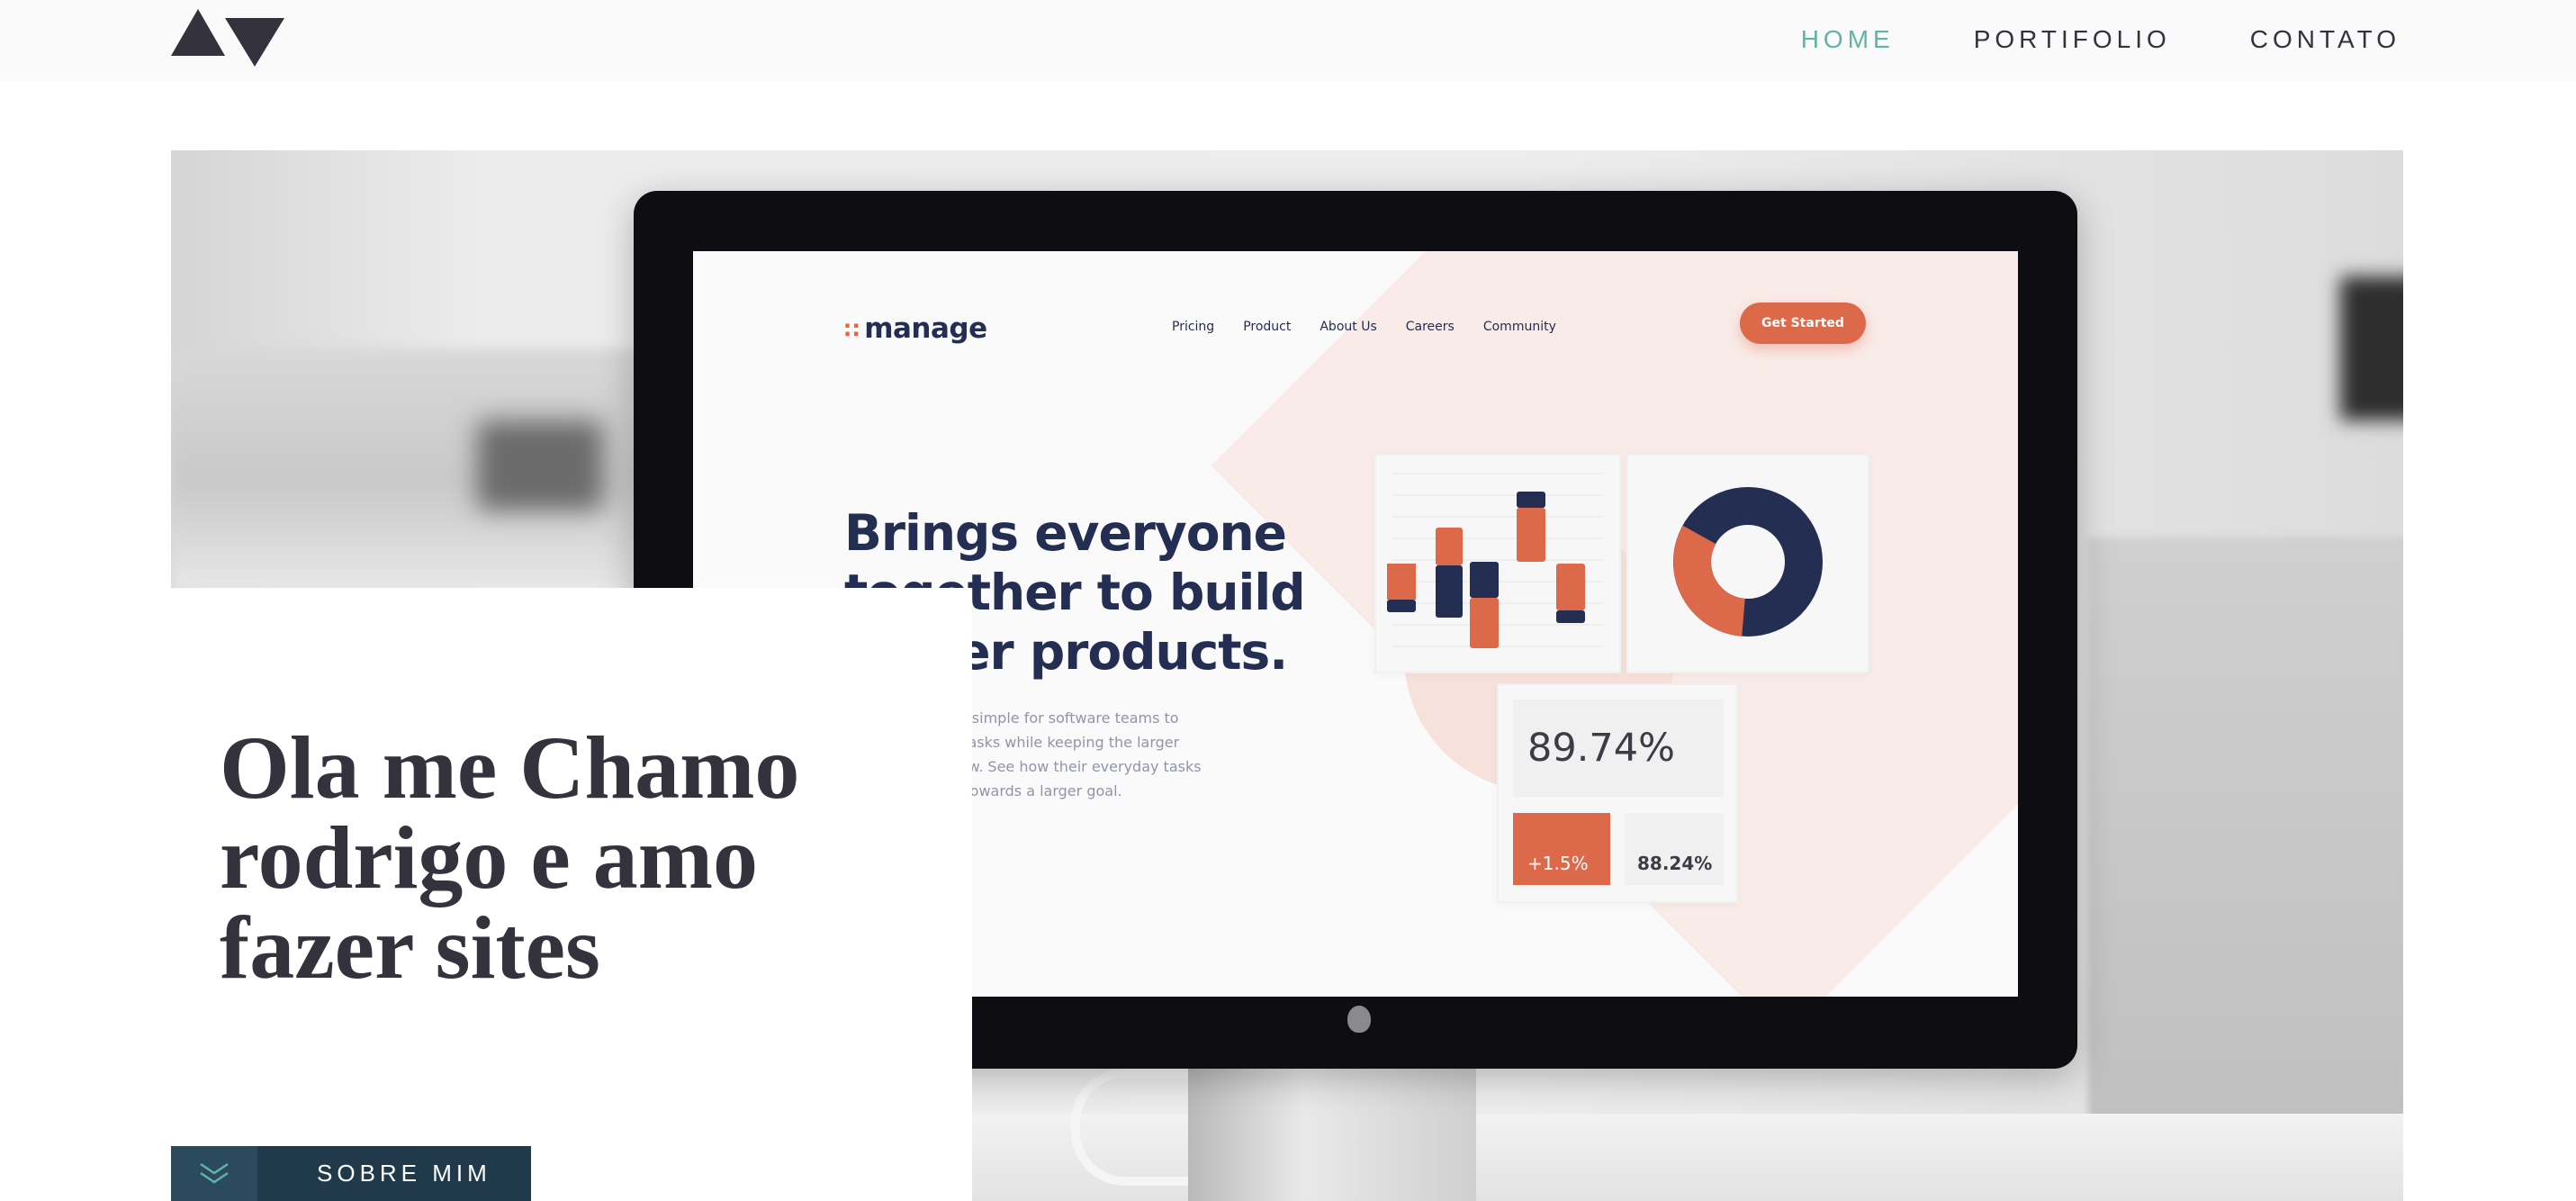 The width and height of the screenshot is (2576, 1201). What do you see at coordinates (1288, 40) in the screenshot?
I see `site-header: HOME PORTIFOLIO CONTATO` at bounding box center [1288, 40].